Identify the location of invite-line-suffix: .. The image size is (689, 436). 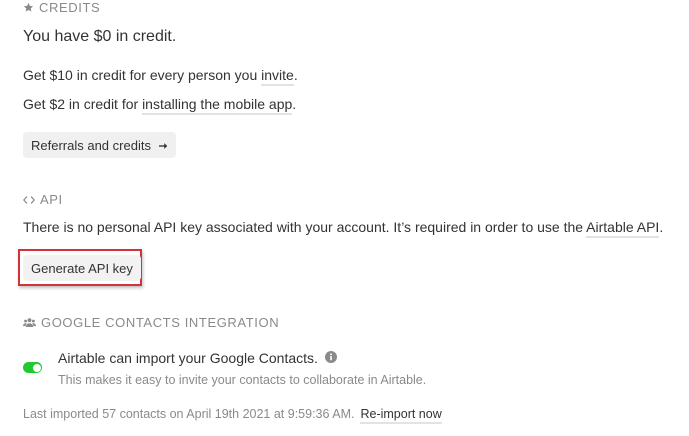
(295, 75).